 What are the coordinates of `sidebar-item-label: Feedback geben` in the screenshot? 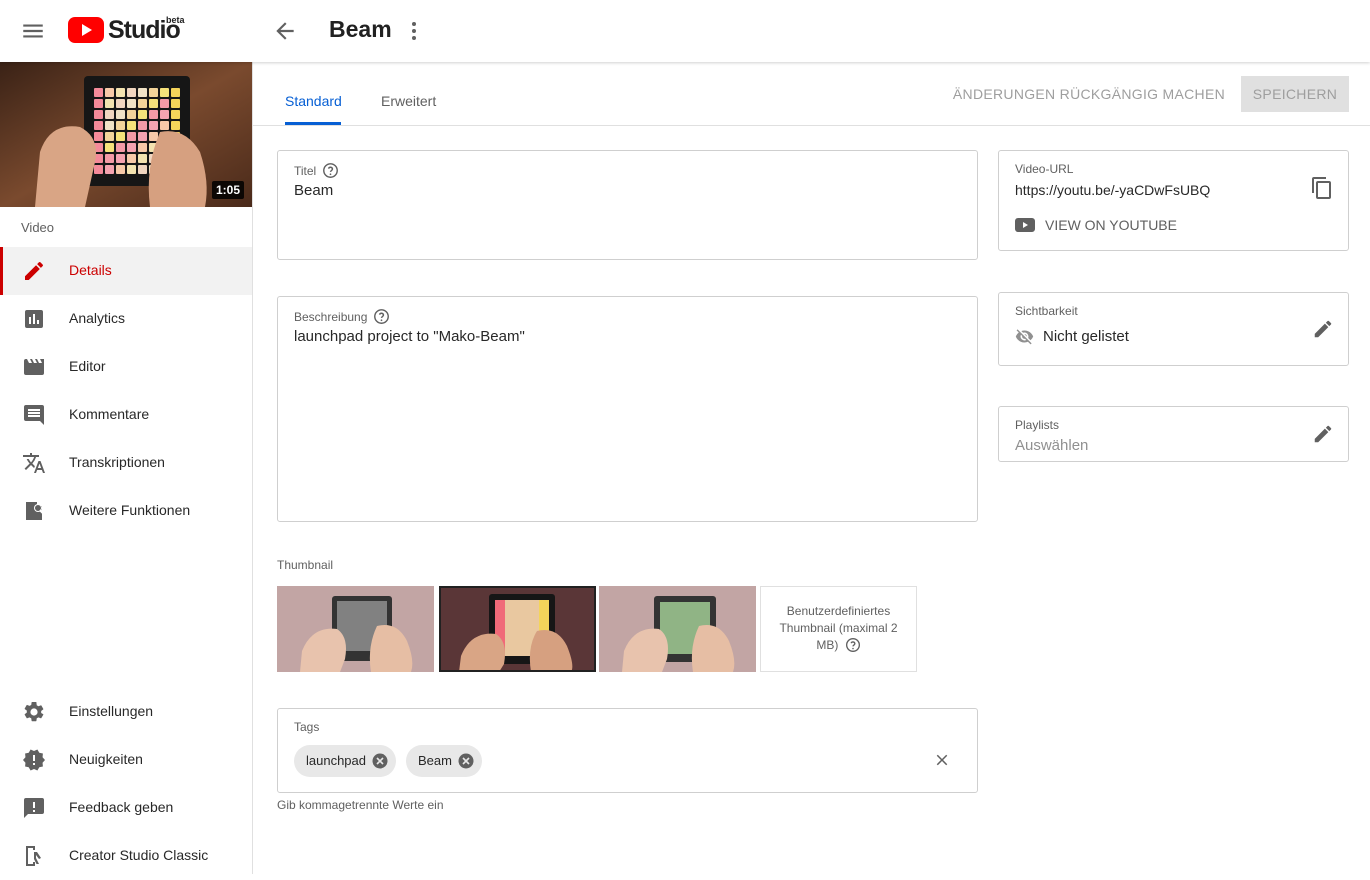 It's located at (121, 807).